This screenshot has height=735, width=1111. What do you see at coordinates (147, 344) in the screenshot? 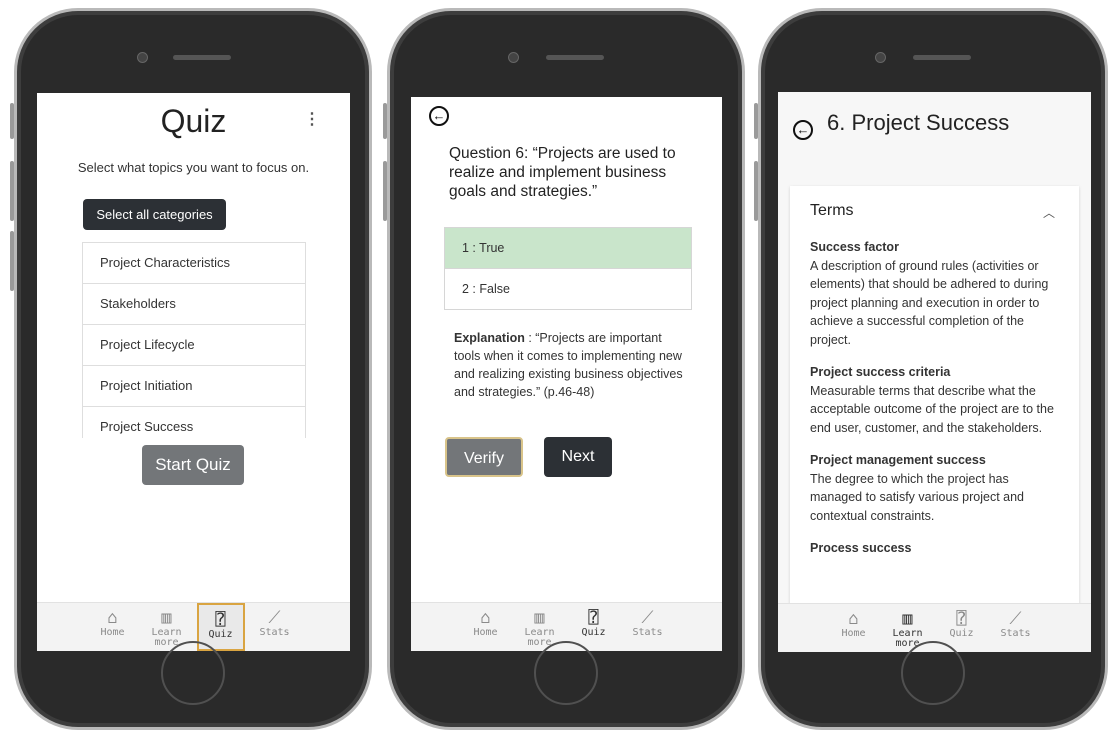
I see `category-label: Project Lifecycle` at bounding box center [147, 344].